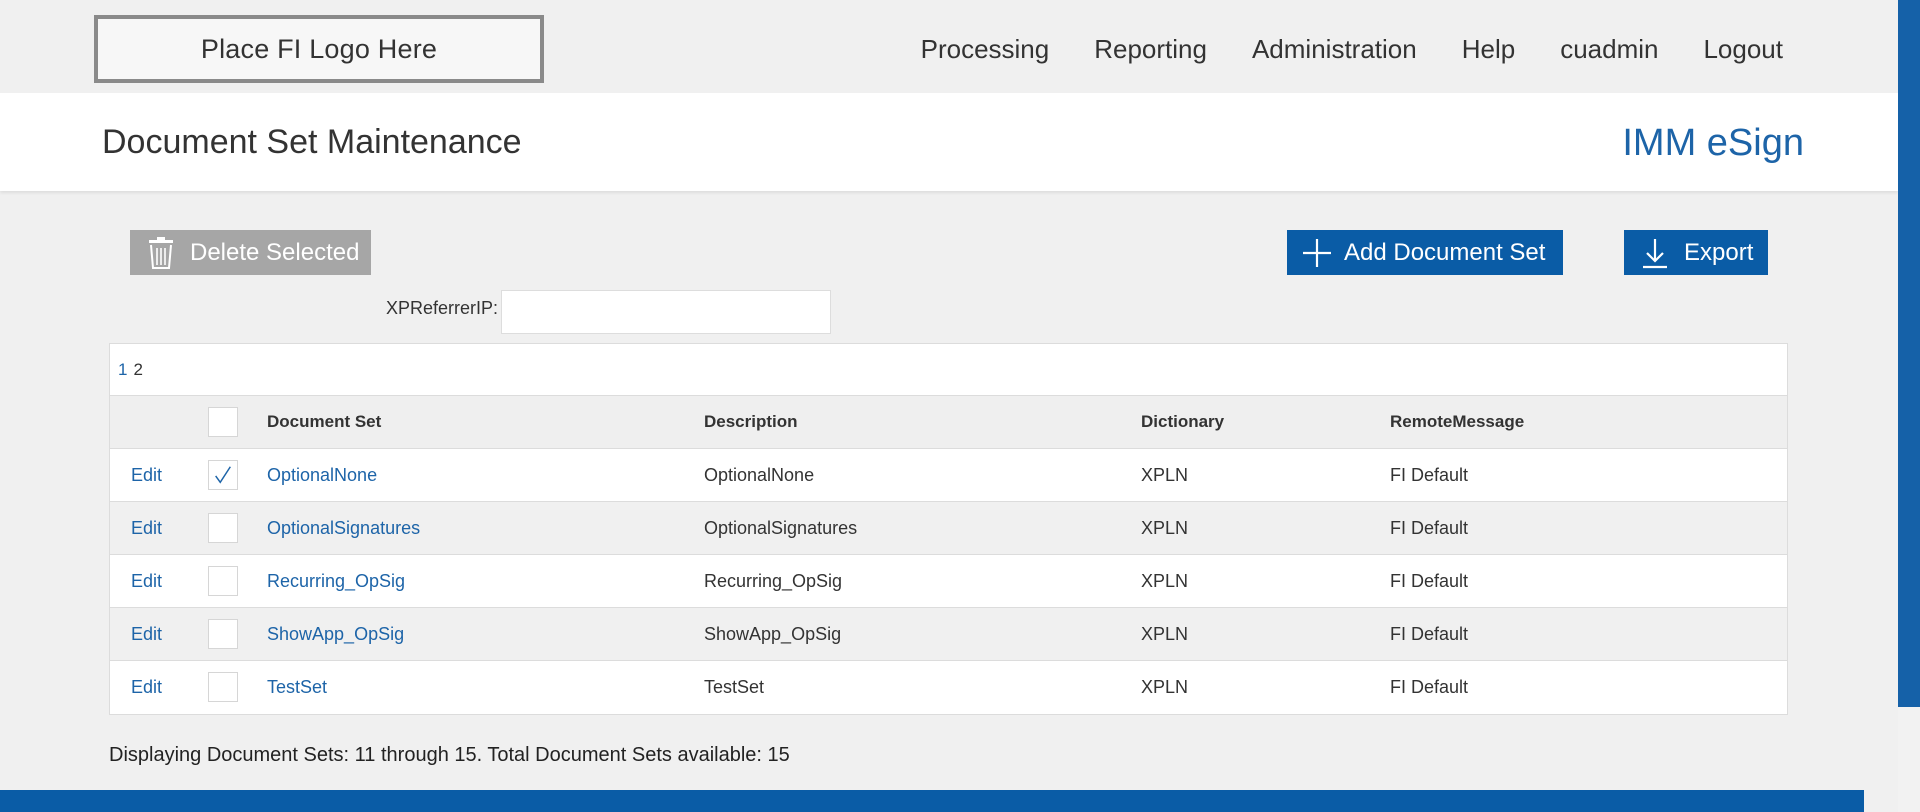  What do you see at coordinates (734, 686) in the screenshot?
I see `description-cell: TestSet` at bounding box center [734, 686].